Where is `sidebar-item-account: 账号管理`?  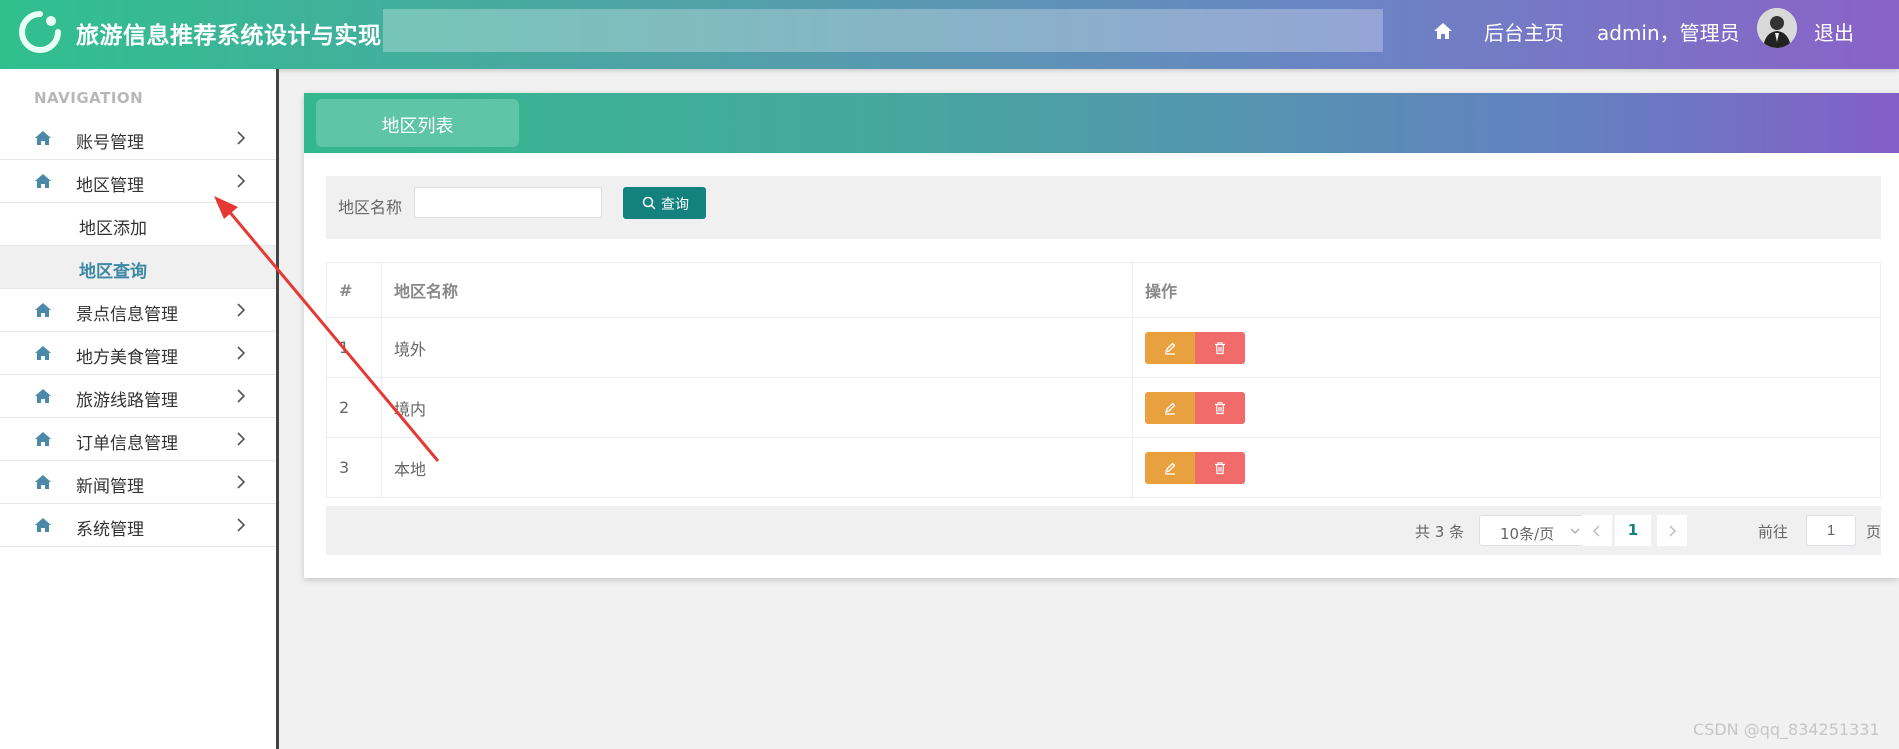
sidebar-item-account: 账号管理 is located at coordinates (138, 138).